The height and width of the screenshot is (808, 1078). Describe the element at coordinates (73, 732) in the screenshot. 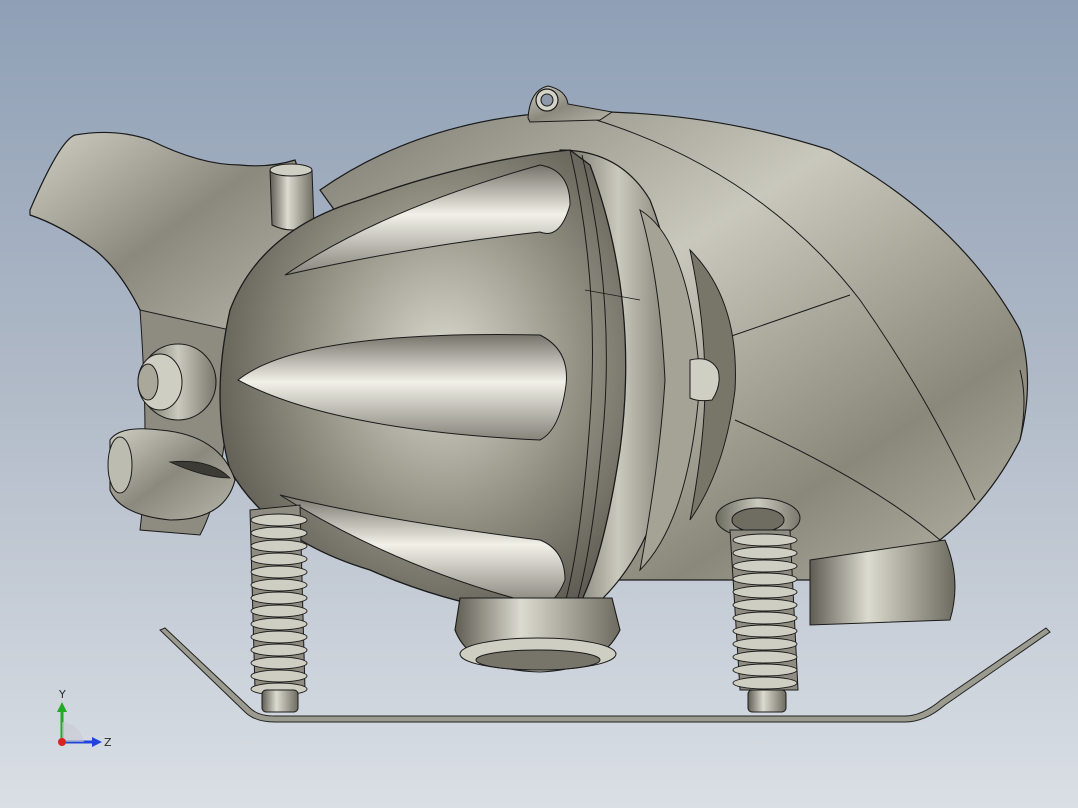

I see `triad-plane` at that location.